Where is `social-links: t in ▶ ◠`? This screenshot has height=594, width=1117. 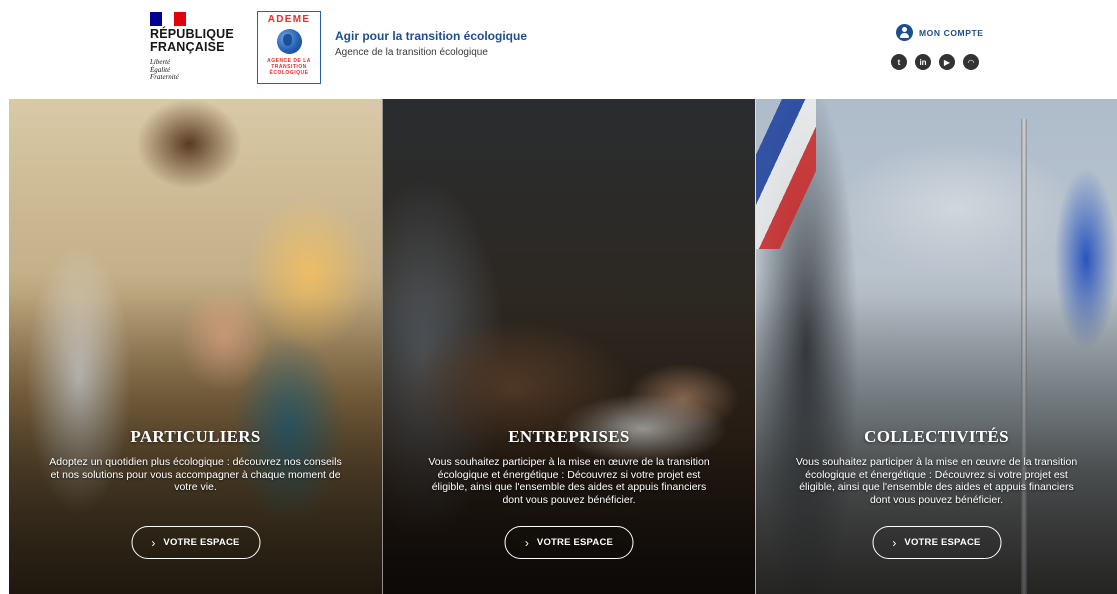 social-links: t in ▶ ◠ is located at coordinates (935, 62).